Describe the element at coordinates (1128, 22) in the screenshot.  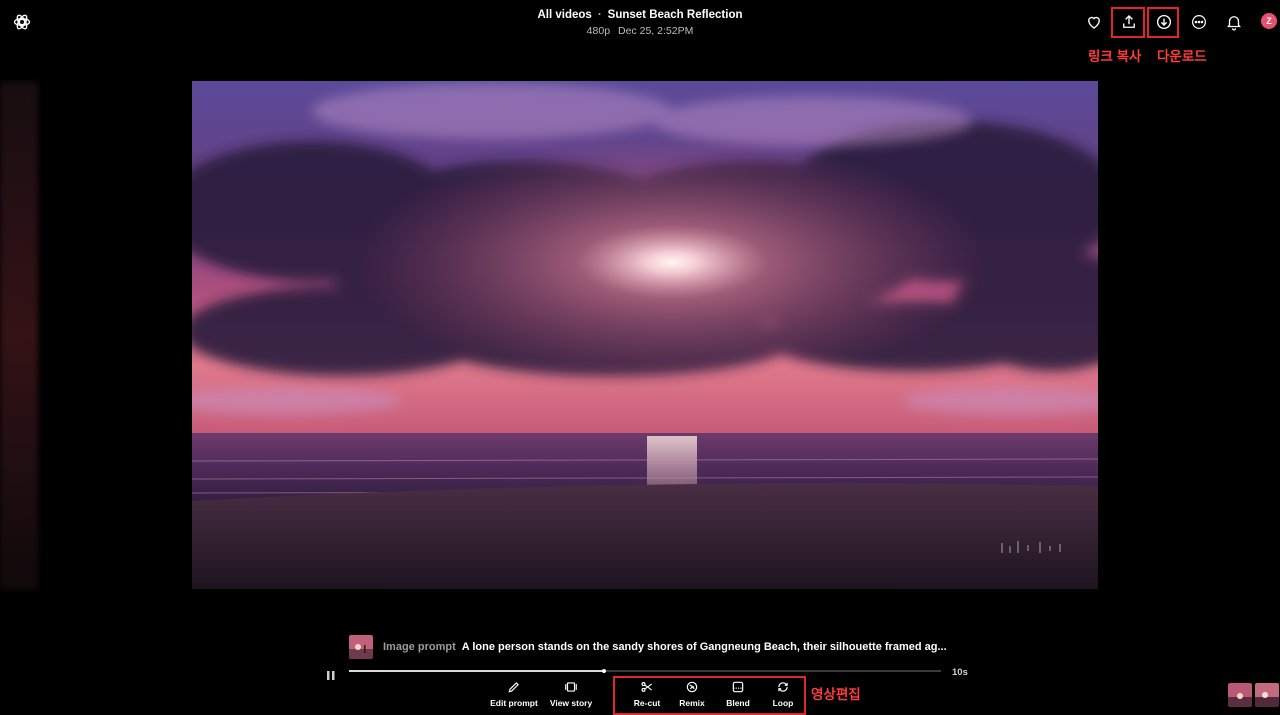
I see `annotation-box-share` at that location.